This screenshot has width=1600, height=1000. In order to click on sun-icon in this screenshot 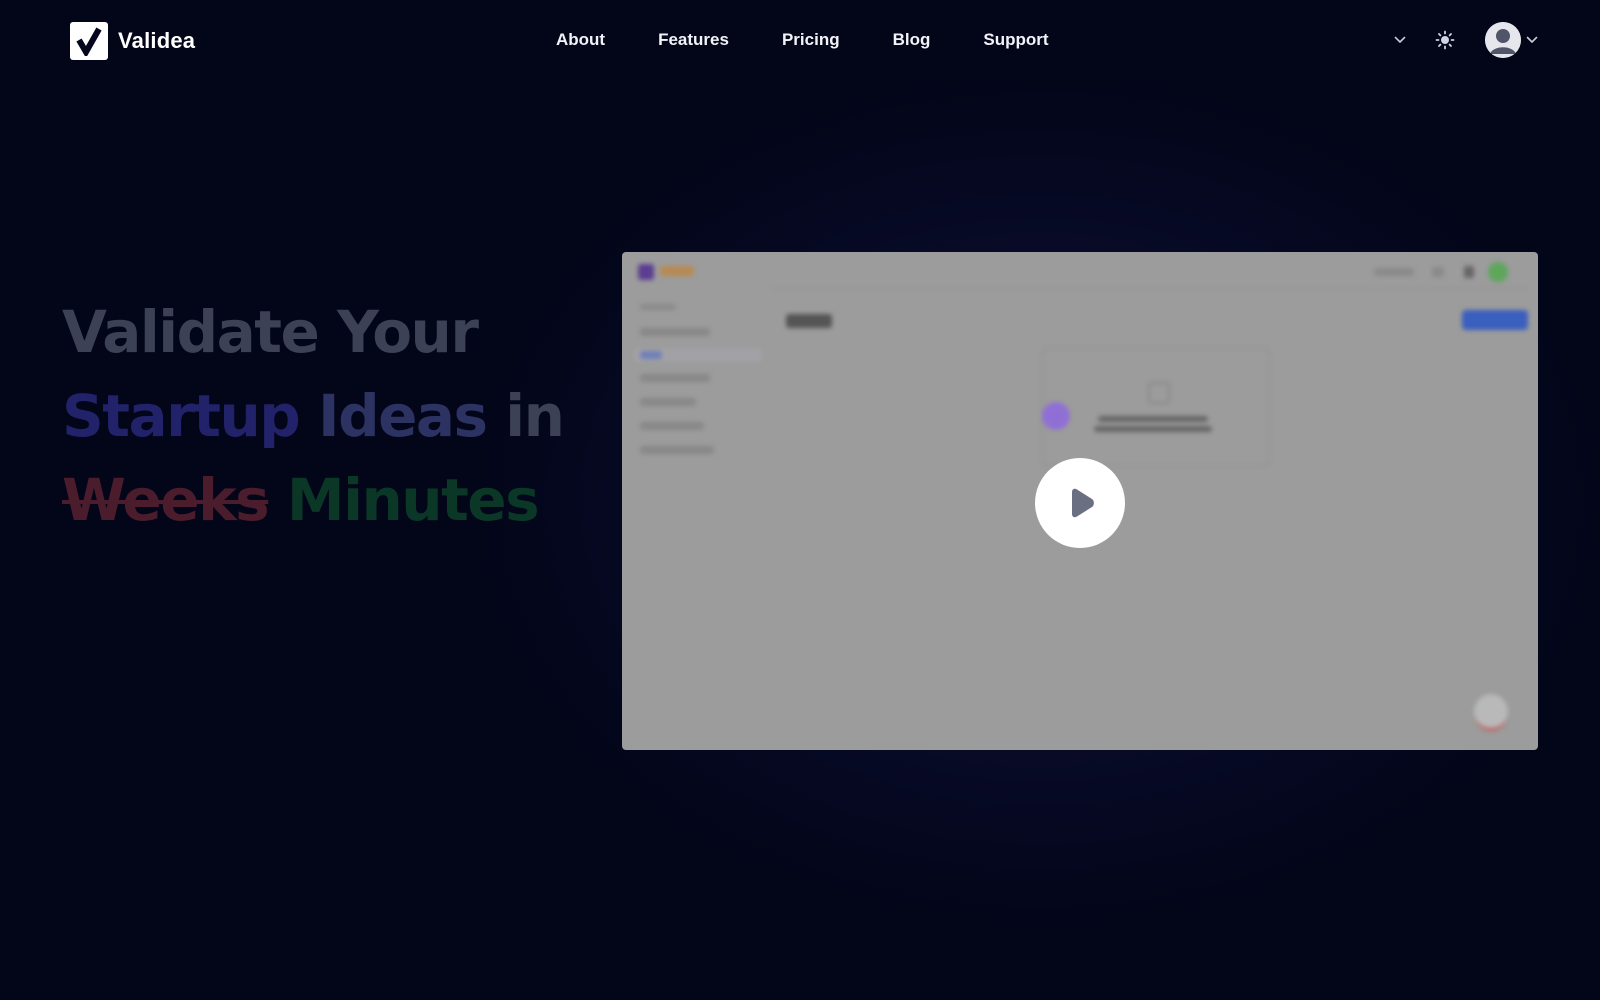, I will do `click(1445, 40)`.